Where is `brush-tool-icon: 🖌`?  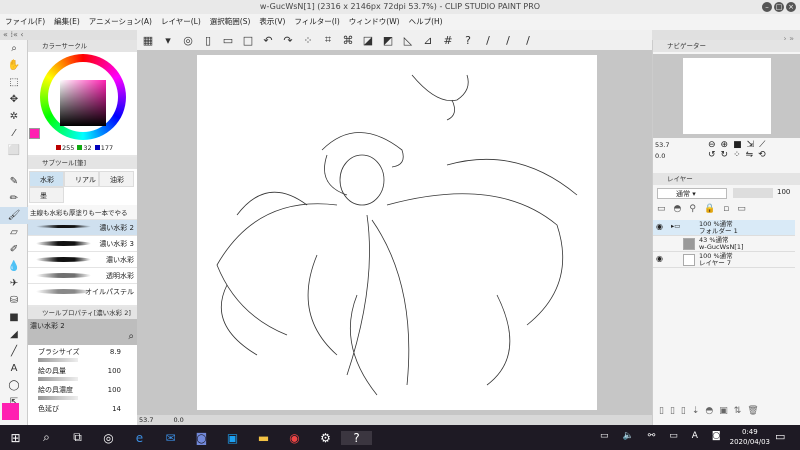
brush-tool-icon: 🖌 is located at coordinates (14, 215).